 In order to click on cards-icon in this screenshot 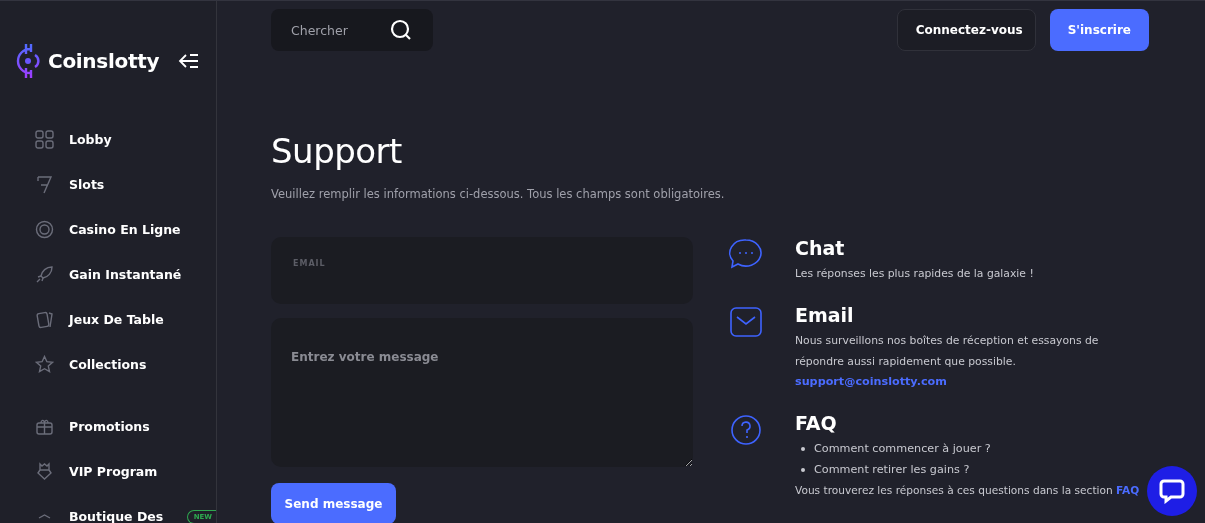, I will do `click(44, 319)`.